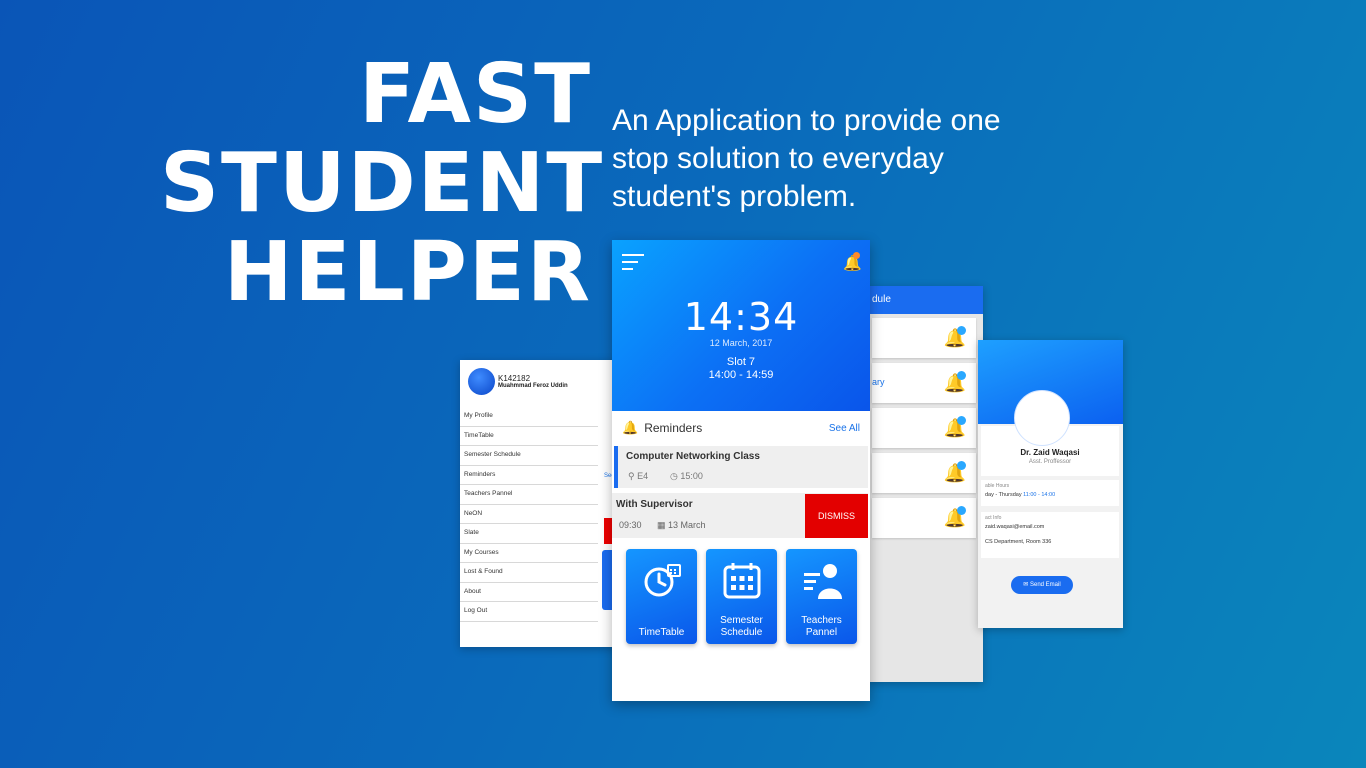  Describe the element at coordinates (741, 428) in the screenshot. I see `reminders-header: 🔔 Reminders See All` at that location.